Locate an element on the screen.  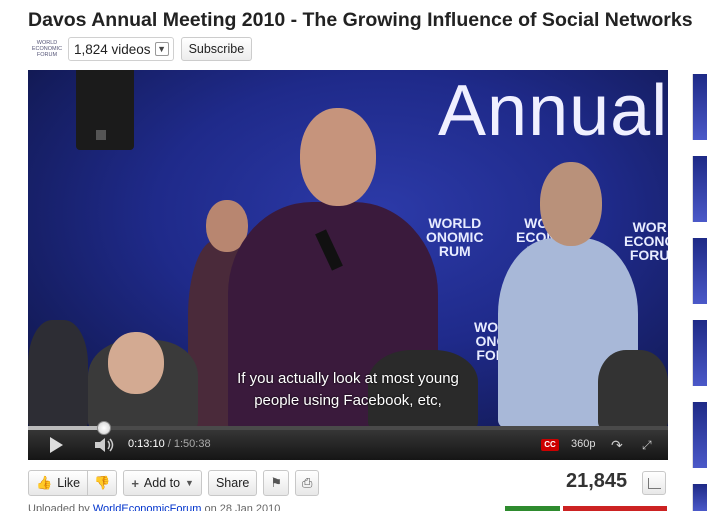
flag-button: ⚑ is located at coordinates (276, 483).